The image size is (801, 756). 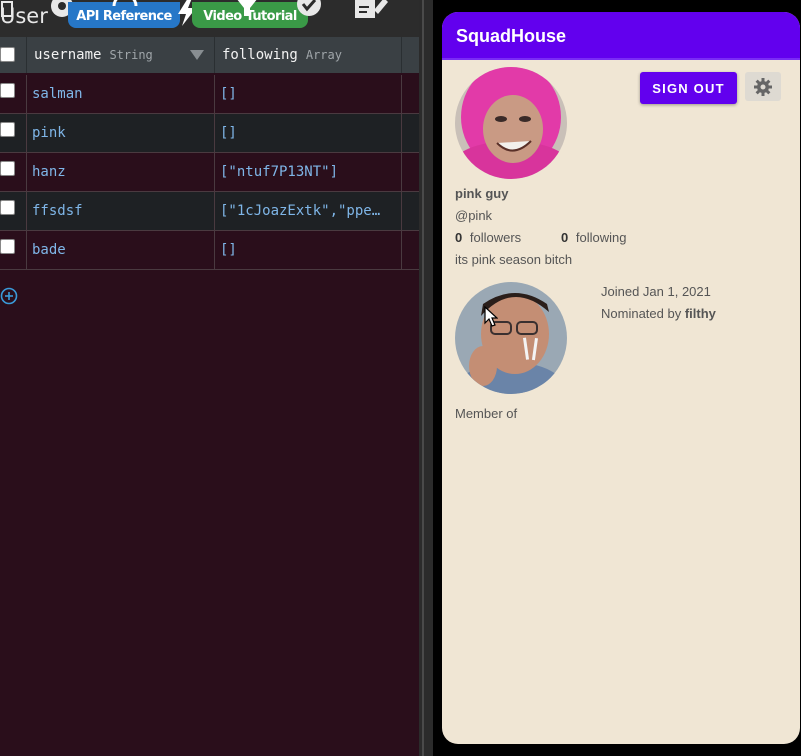 I want to click on profile-photo, so click(x=511, y=123).